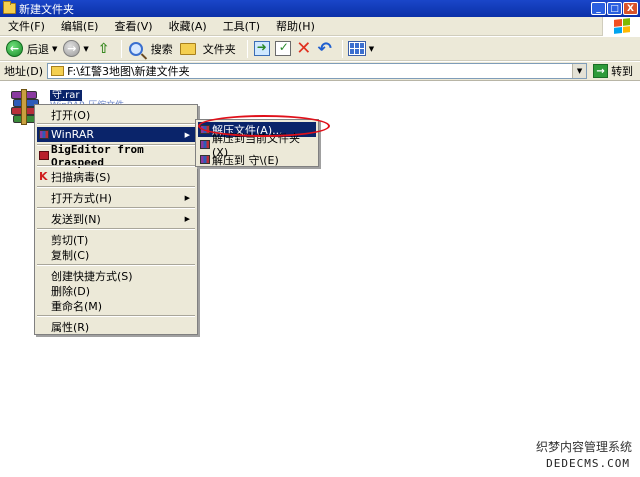 This screenshot has height=477, width=640. I want to click on maximize-button: □, so click(614, 8).